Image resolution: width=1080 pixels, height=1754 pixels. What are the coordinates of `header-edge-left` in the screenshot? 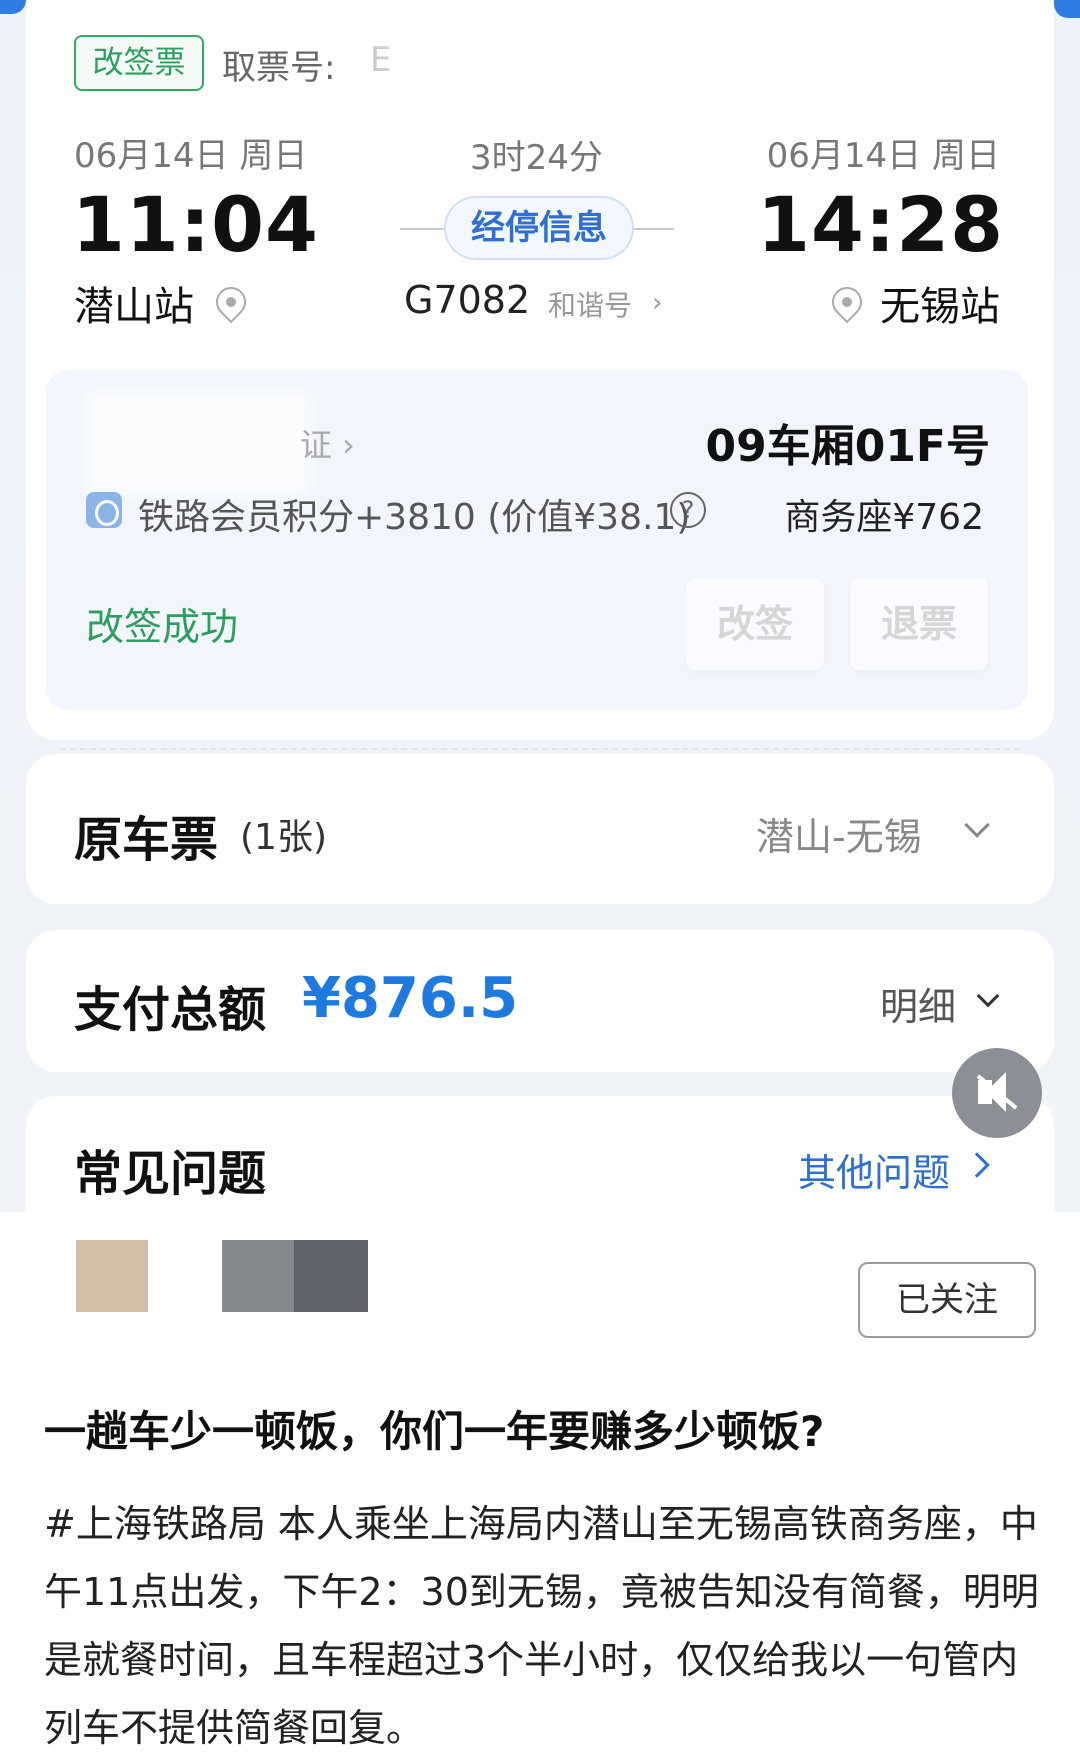 It's located at (13, 7).